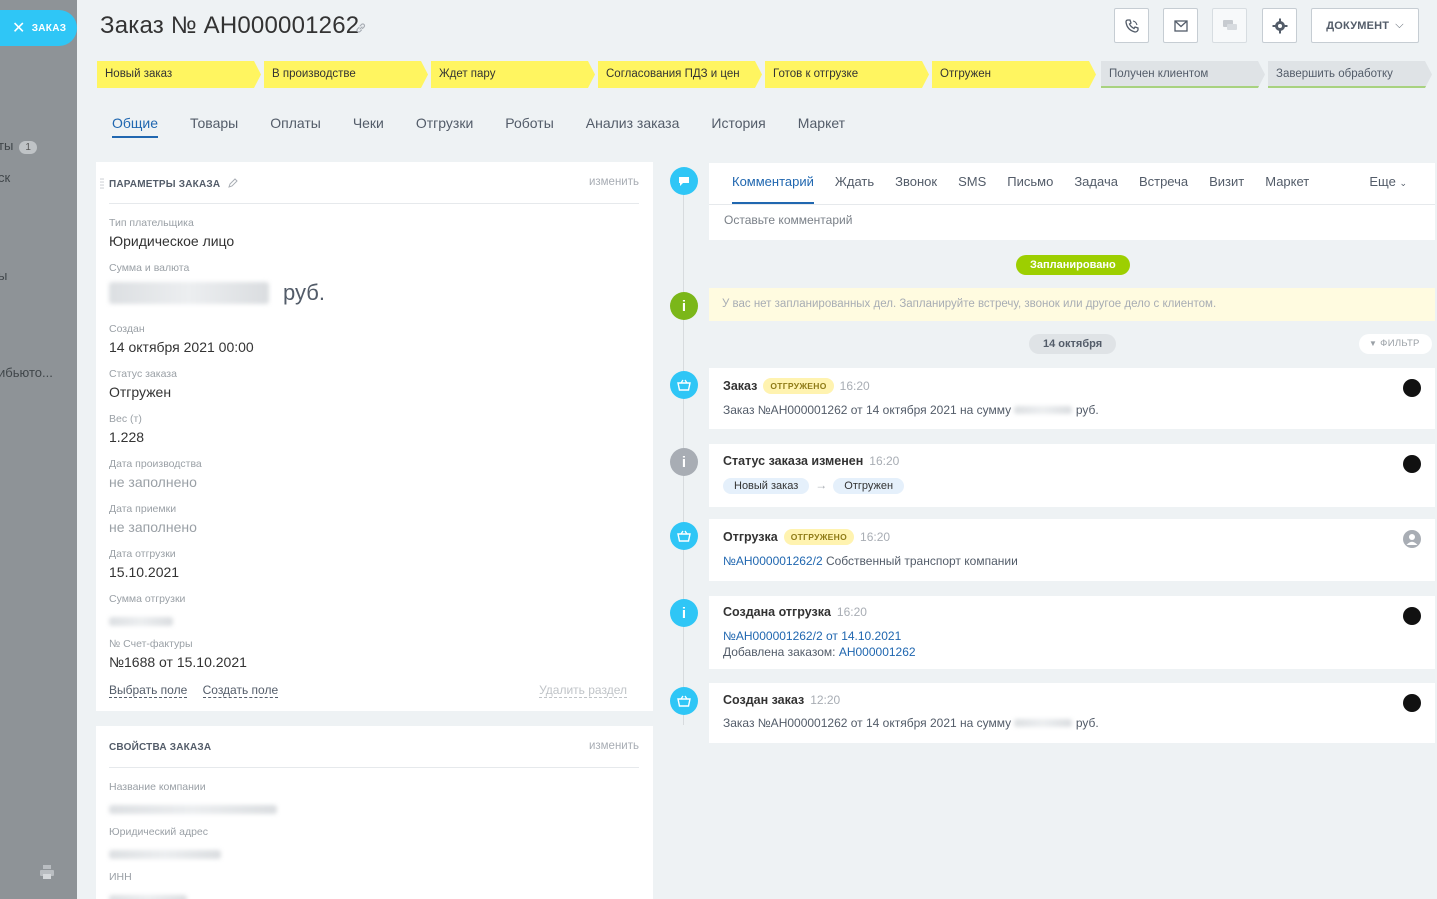 The height and width of the screenshot is (899, 1437). What do you see at coordinates (1183, 74) in the screenshot?
I see `stage-received: Получен клиентом` at bounding box center [1183, 74].